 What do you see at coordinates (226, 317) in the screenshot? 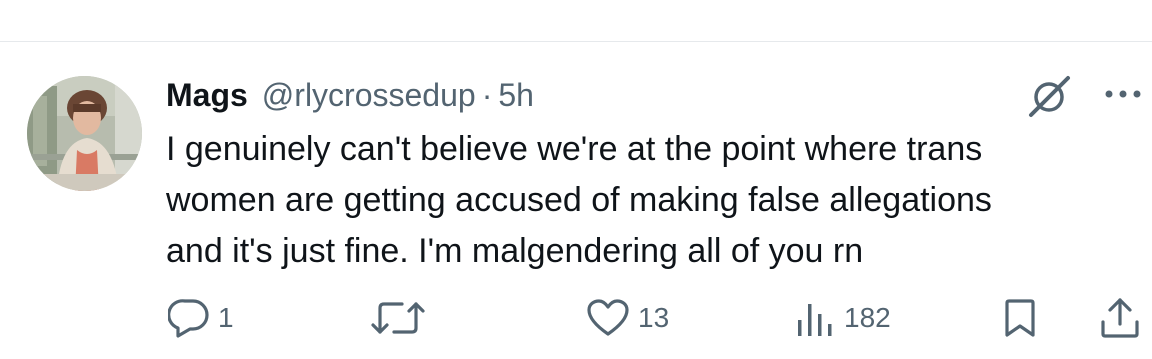
I see `reply-count: 1` at bounding box center [226, 317].